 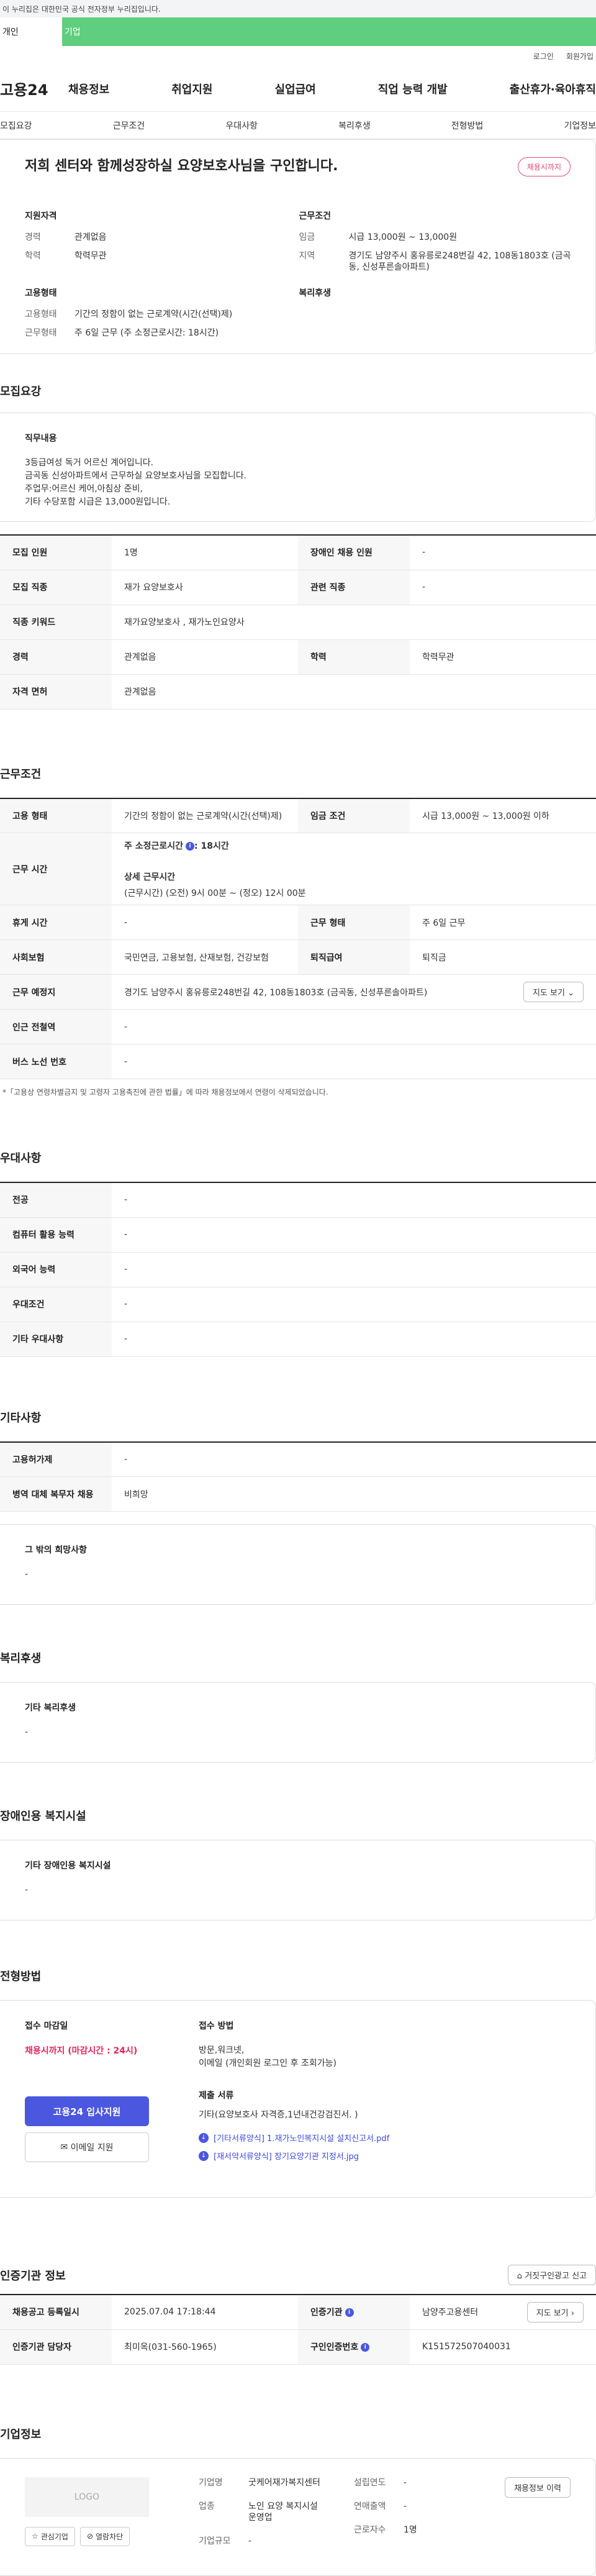 What do you see at coordinates (56, 869) in the screenshot?
I see `cell-label: 근무 시간` at bounding box center [56, 869].